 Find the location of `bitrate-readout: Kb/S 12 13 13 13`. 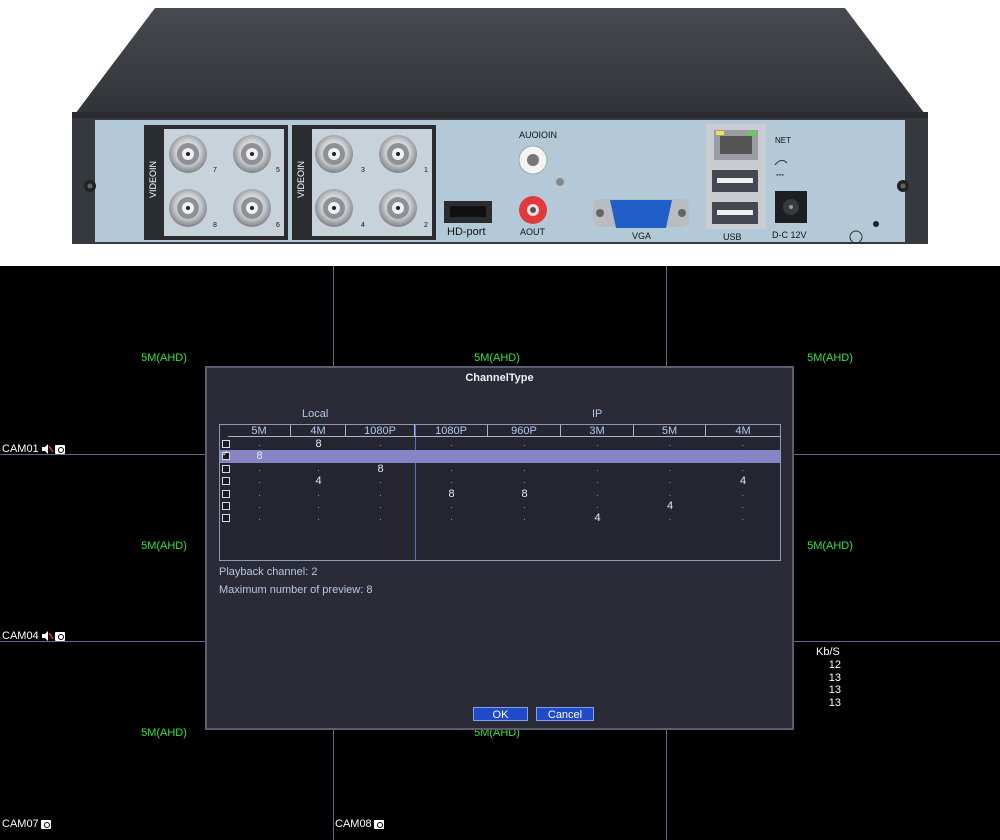

bitrate-readout: Kb/S 12 13 13 13 is located at coordinates (828, 678).